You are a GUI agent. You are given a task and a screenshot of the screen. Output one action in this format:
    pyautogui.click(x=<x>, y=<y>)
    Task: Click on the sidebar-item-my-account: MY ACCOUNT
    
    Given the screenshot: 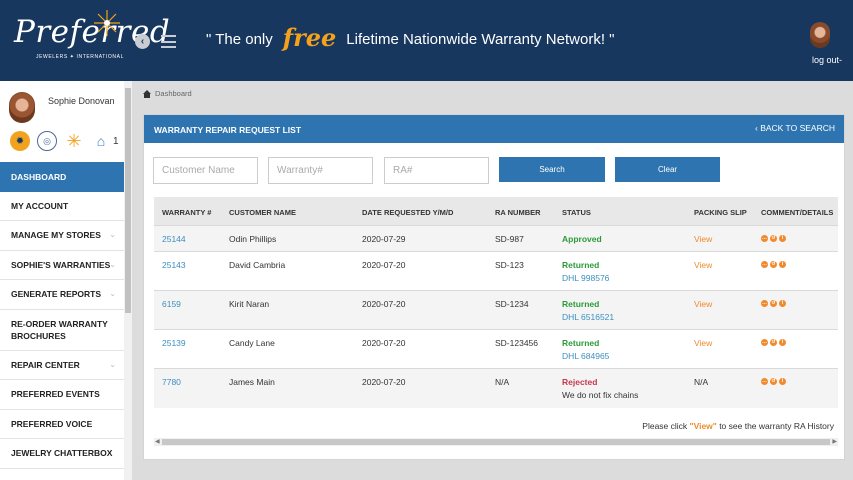 What is the action you would take?
    pyautogui.click(x=62, y=206)
    